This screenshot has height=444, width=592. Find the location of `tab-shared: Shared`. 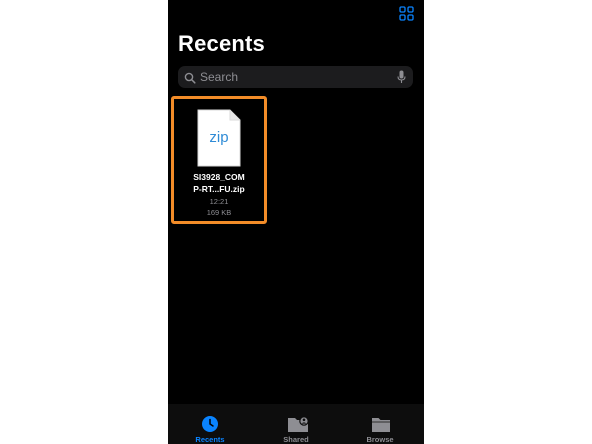

tab-shared: Shared is located at coordinates (296, 424).